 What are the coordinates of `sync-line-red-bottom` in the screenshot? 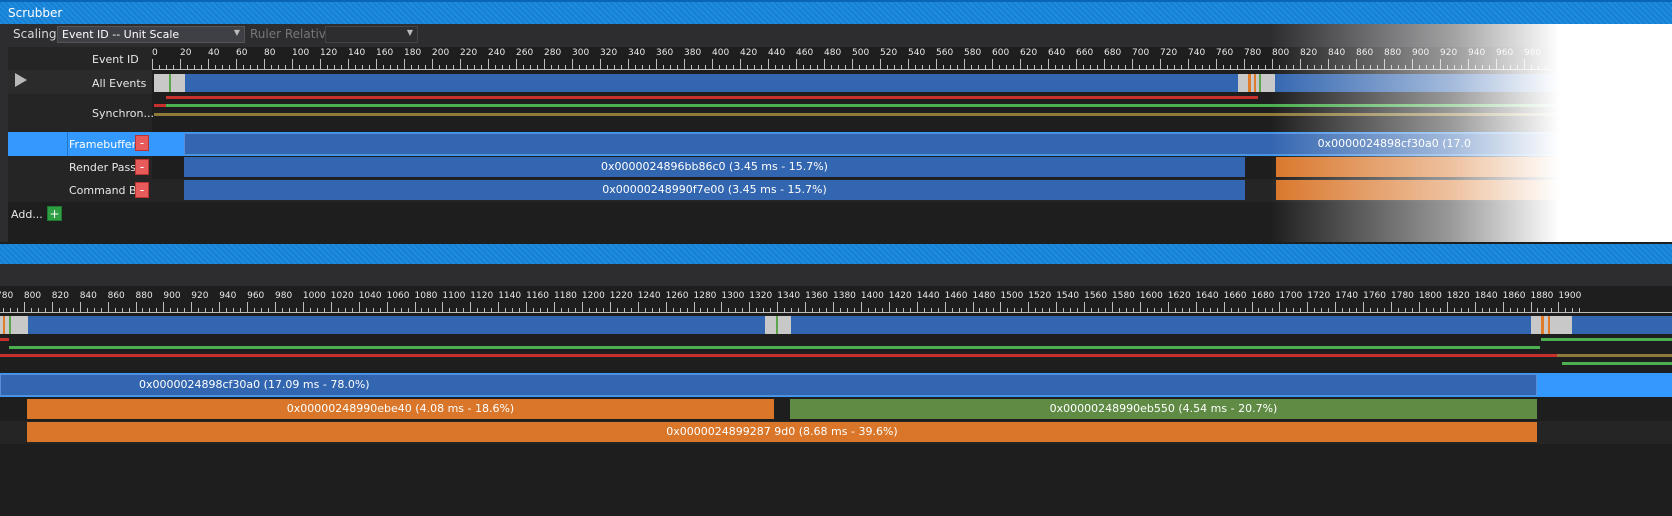 It's located at (4, 339).